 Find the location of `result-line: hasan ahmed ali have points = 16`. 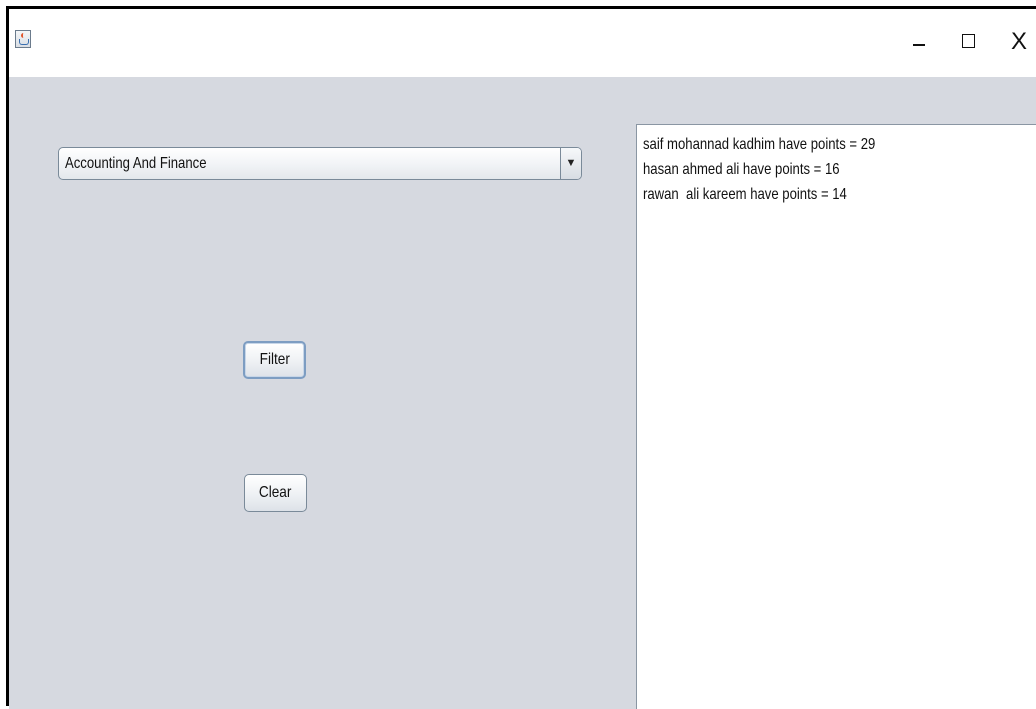

result-line: hasan ahmed ali have points = 16 is located at coordinates (741, 169).